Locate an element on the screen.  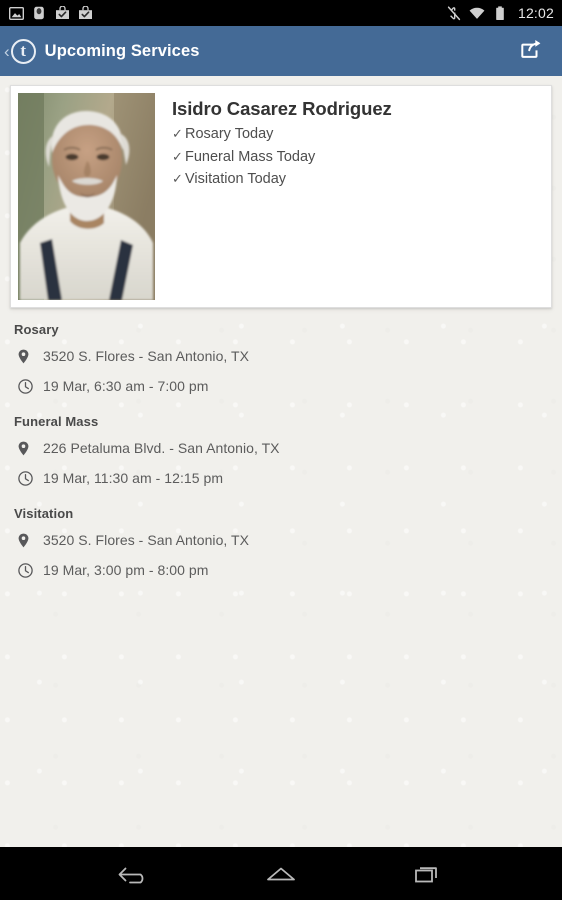
service-flag-funeral-mass: ✓ Funeral Mass Today is located at coordinates (355, 157).